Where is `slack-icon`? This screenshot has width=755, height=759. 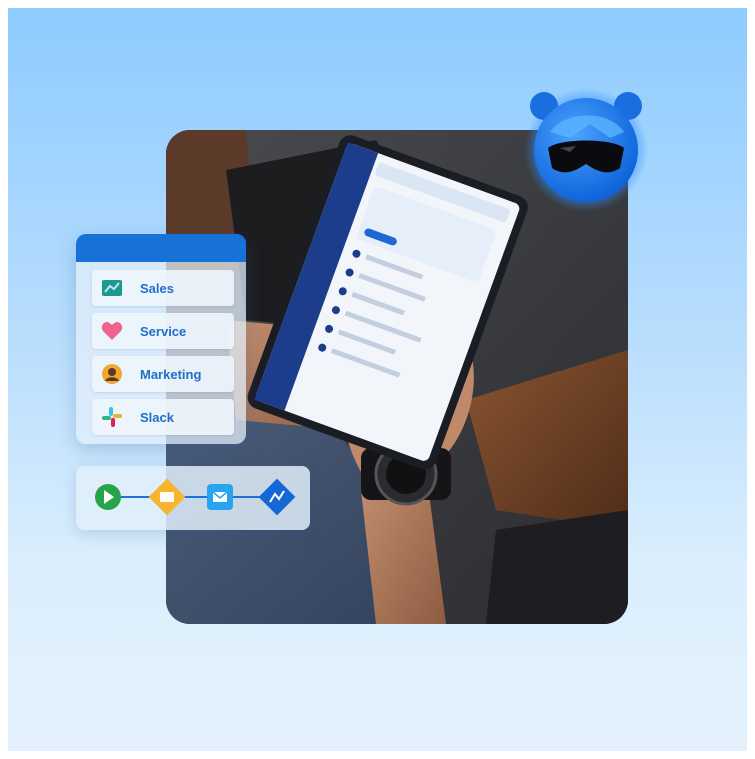 slack-icon is located at coordinates (112, 417).